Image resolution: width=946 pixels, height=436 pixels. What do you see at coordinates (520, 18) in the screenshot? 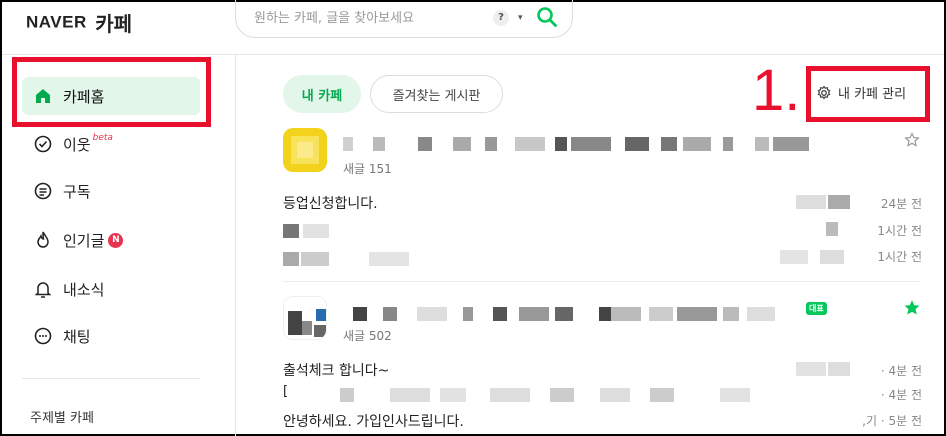
I see `chevron-down-icon: ▾` at bounding box center [520, 18].